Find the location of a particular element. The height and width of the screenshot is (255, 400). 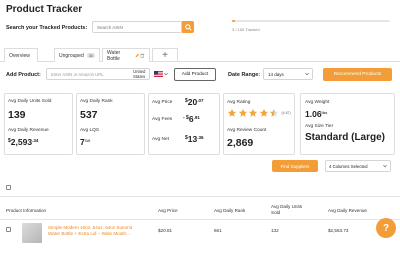

tab-overview: Overview is located at coordinates (21, 55).